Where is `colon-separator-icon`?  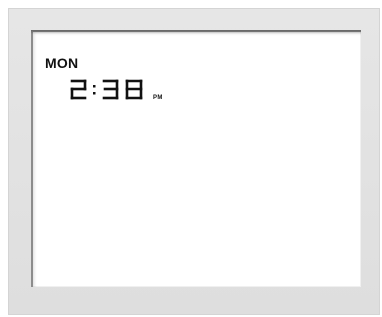 colon-separator-icon is located at coordinates (94, 90).